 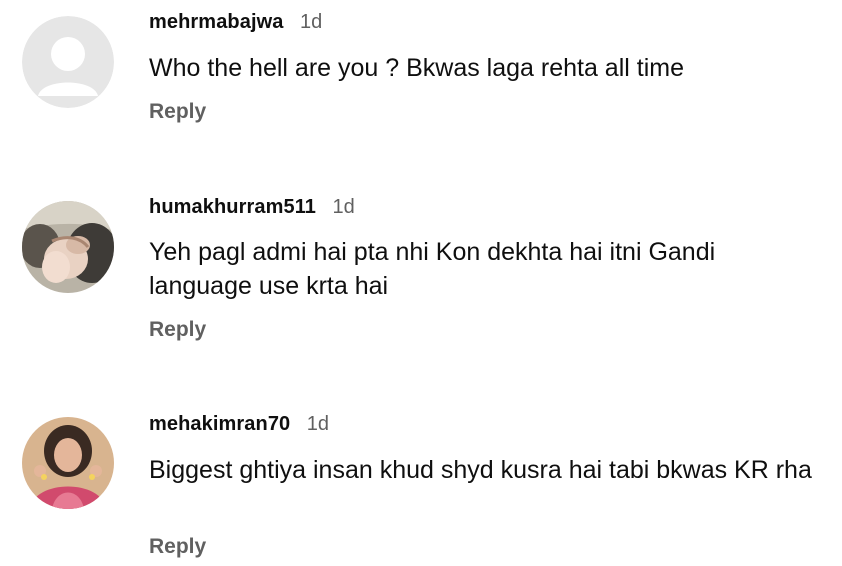 What do you see at coordinates (219, 424) in the screenshot?
I see `comment-username: mehakimran70` at bounding box center [219, 424].